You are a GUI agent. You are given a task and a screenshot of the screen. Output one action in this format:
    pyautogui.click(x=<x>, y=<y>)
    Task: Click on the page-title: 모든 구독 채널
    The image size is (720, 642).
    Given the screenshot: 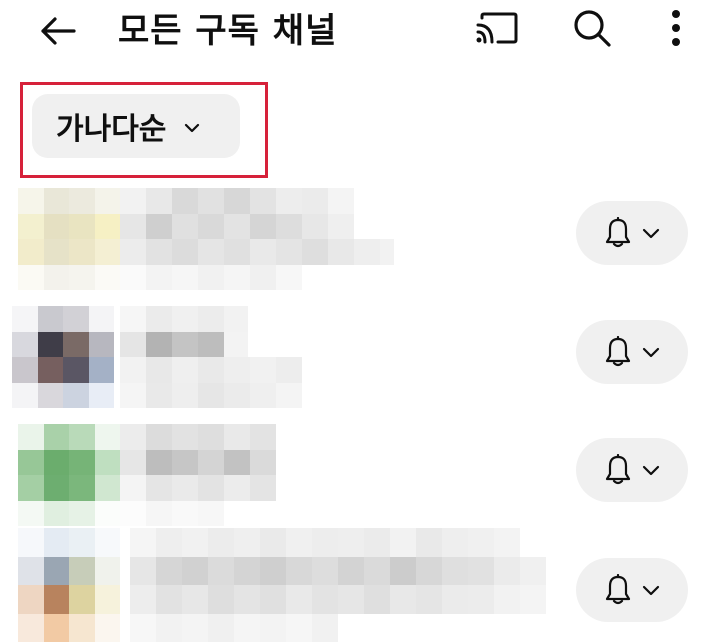 What is the action you would take?
    pyautogui.click(x=228, y=31)
    